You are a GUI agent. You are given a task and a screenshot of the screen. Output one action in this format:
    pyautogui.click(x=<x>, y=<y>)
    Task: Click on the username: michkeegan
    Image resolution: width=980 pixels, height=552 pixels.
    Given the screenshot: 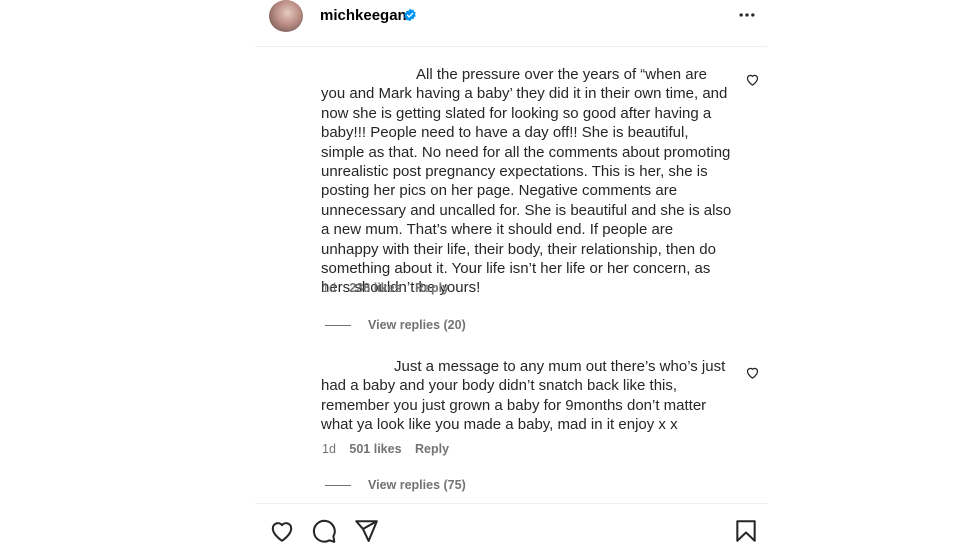 What is the action you would take?
    pyautogui.click(x=363, y=15)
    